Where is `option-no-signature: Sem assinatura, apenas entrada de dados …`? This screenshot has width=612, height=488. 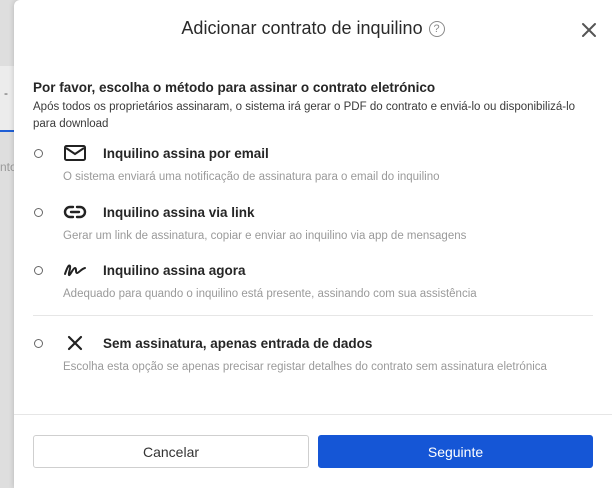
option-no-signature: Sem assinatura, apenas entrada de dados … is located at coordinates (313, 357).